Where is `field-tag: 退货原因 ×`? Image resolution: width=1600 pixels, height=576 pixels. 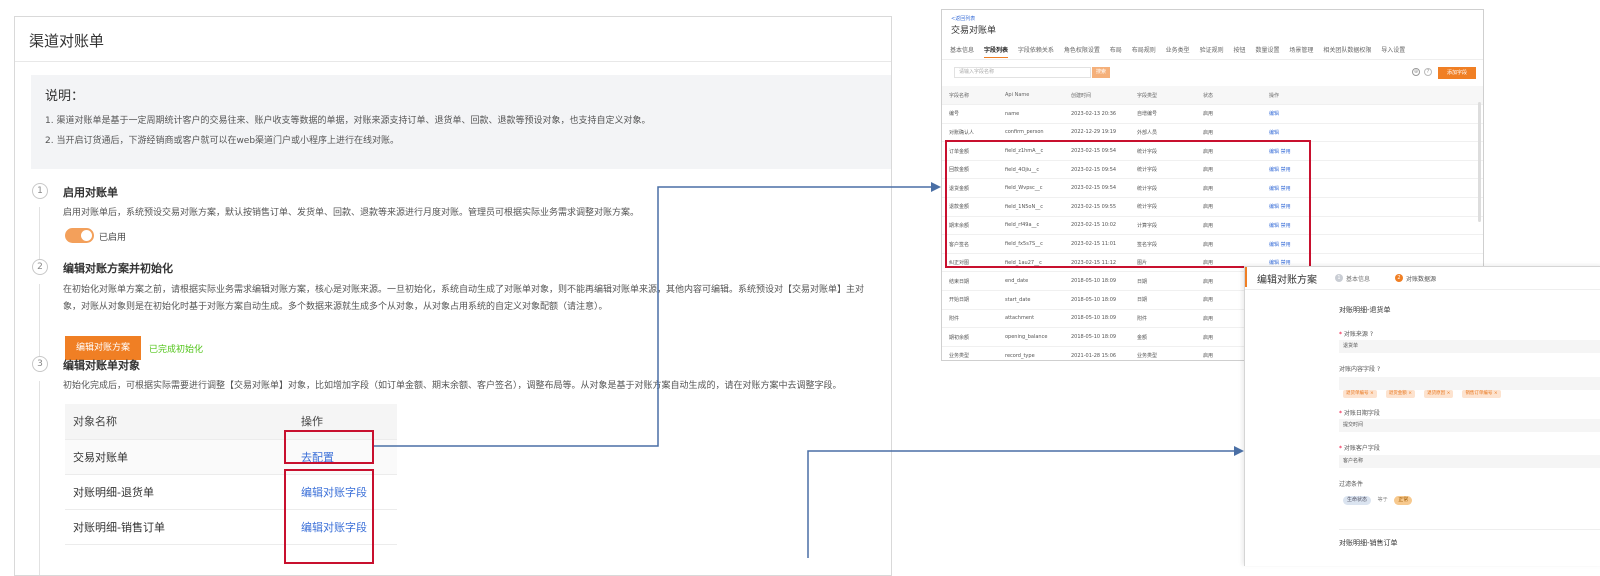 field-tag: 退货原因 × is located at coordinates (1439, 394).